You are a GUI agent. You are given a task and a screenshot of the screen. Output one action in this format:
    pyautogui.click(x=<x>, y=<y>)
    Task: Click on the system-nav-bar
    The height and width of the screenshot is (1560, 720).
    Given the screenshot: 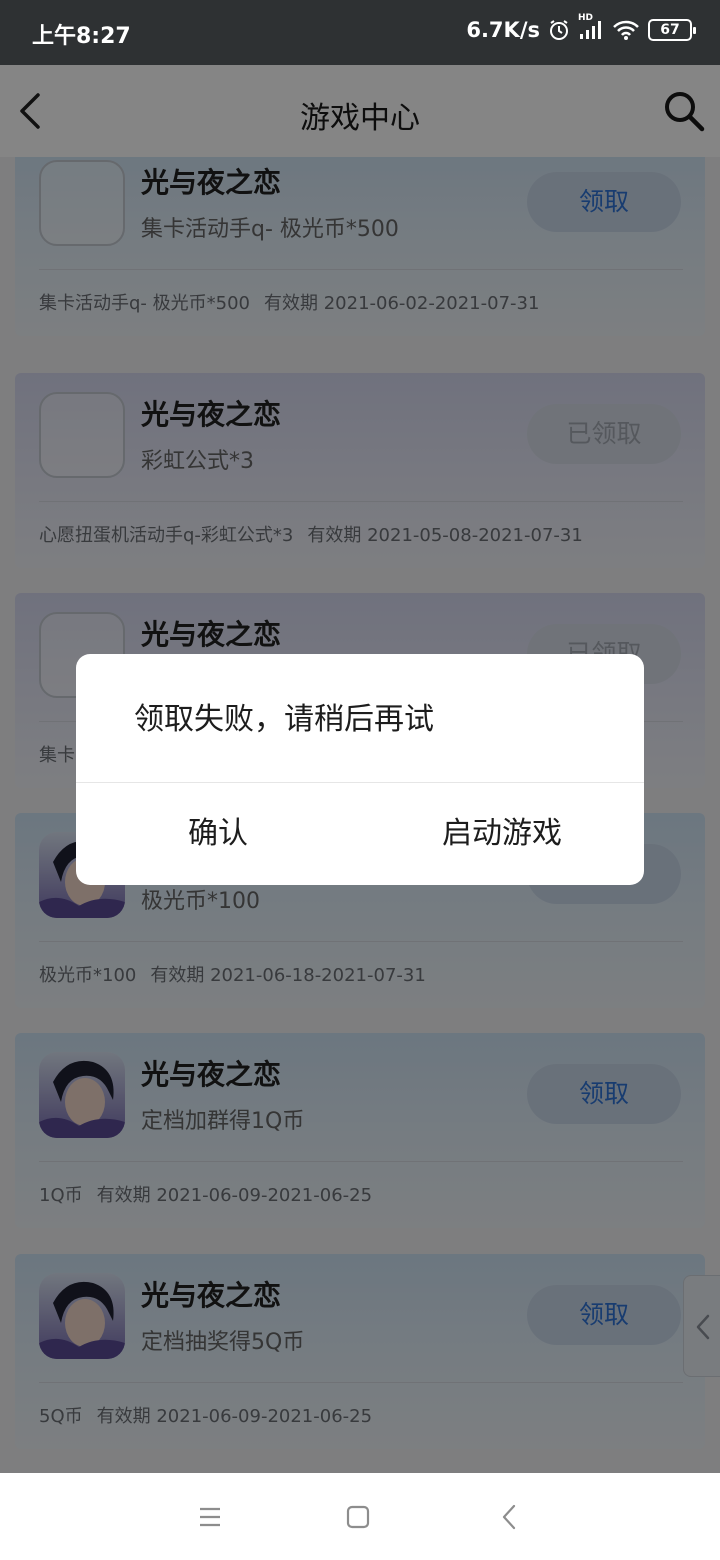 What is the action you would take?
    pyautogui.click(x=360, y=1516)
    